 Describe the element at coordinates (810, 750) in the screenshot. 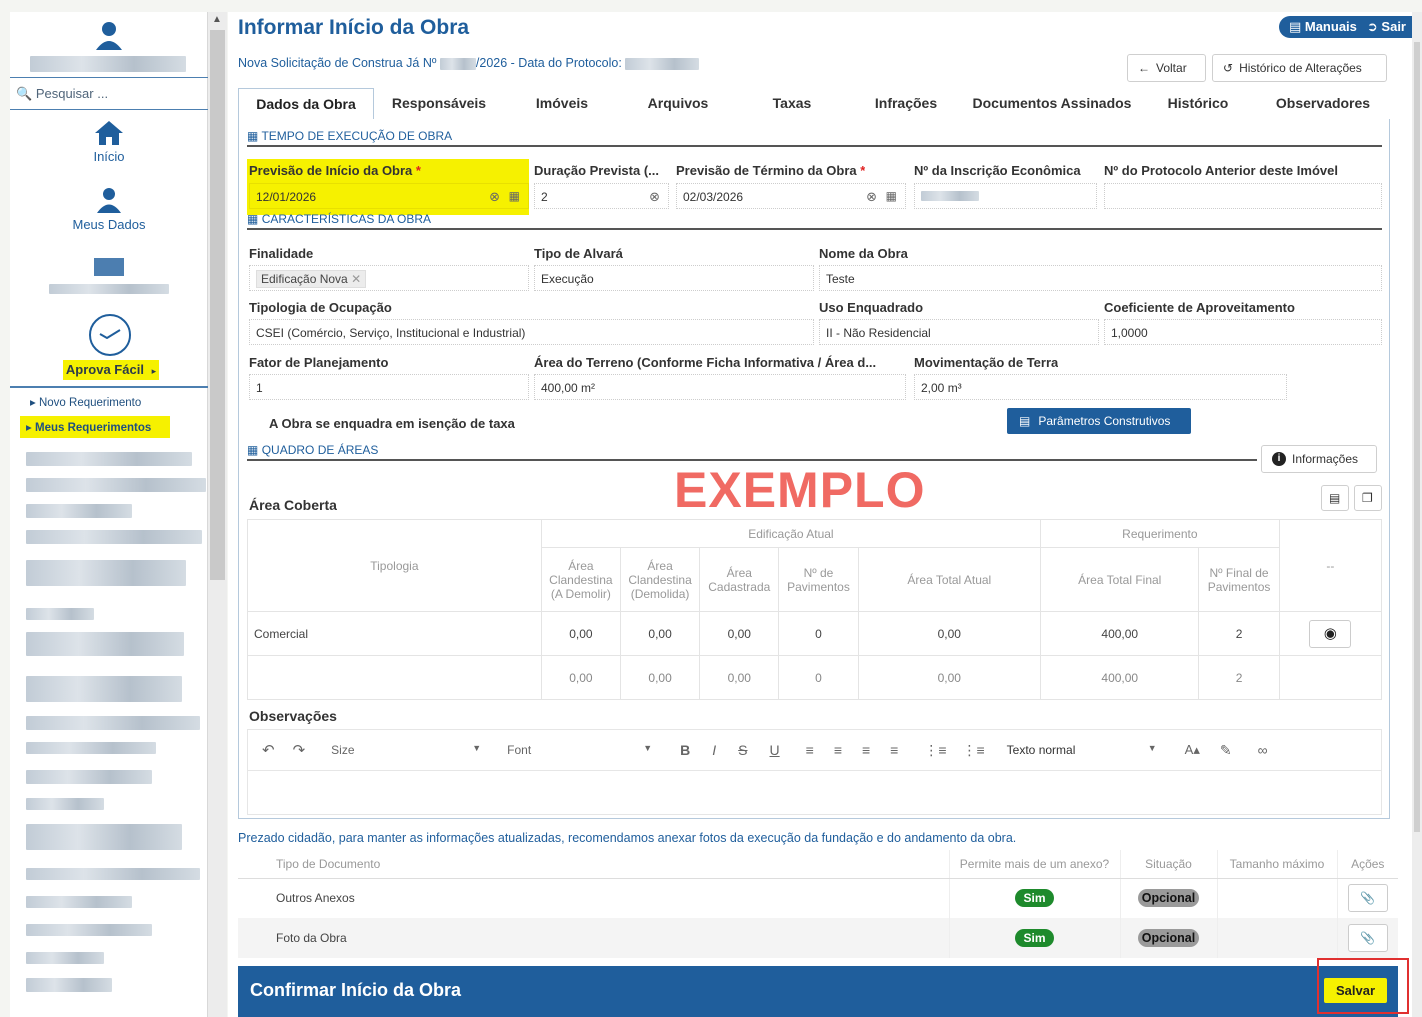

I see `align-left-icon: ≡` at that location.